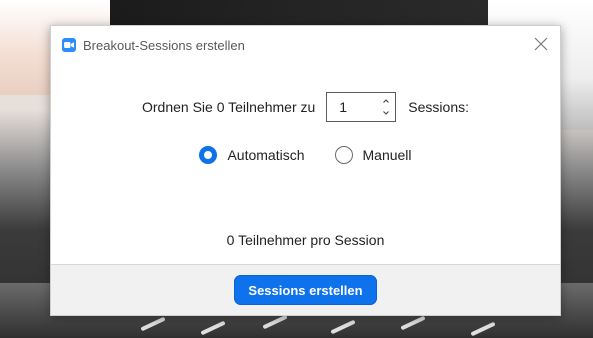 The height and width of the screenshot is (338, 593). I want to click on radio-automatic-label: Automatisch, so click(266, 155).